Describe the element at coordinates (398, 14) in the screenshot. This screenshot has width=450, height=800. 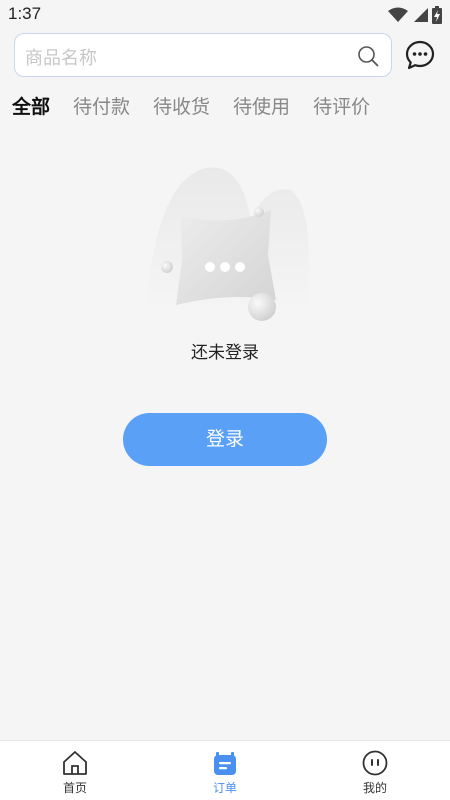
I see `wifi-icon` at that location.